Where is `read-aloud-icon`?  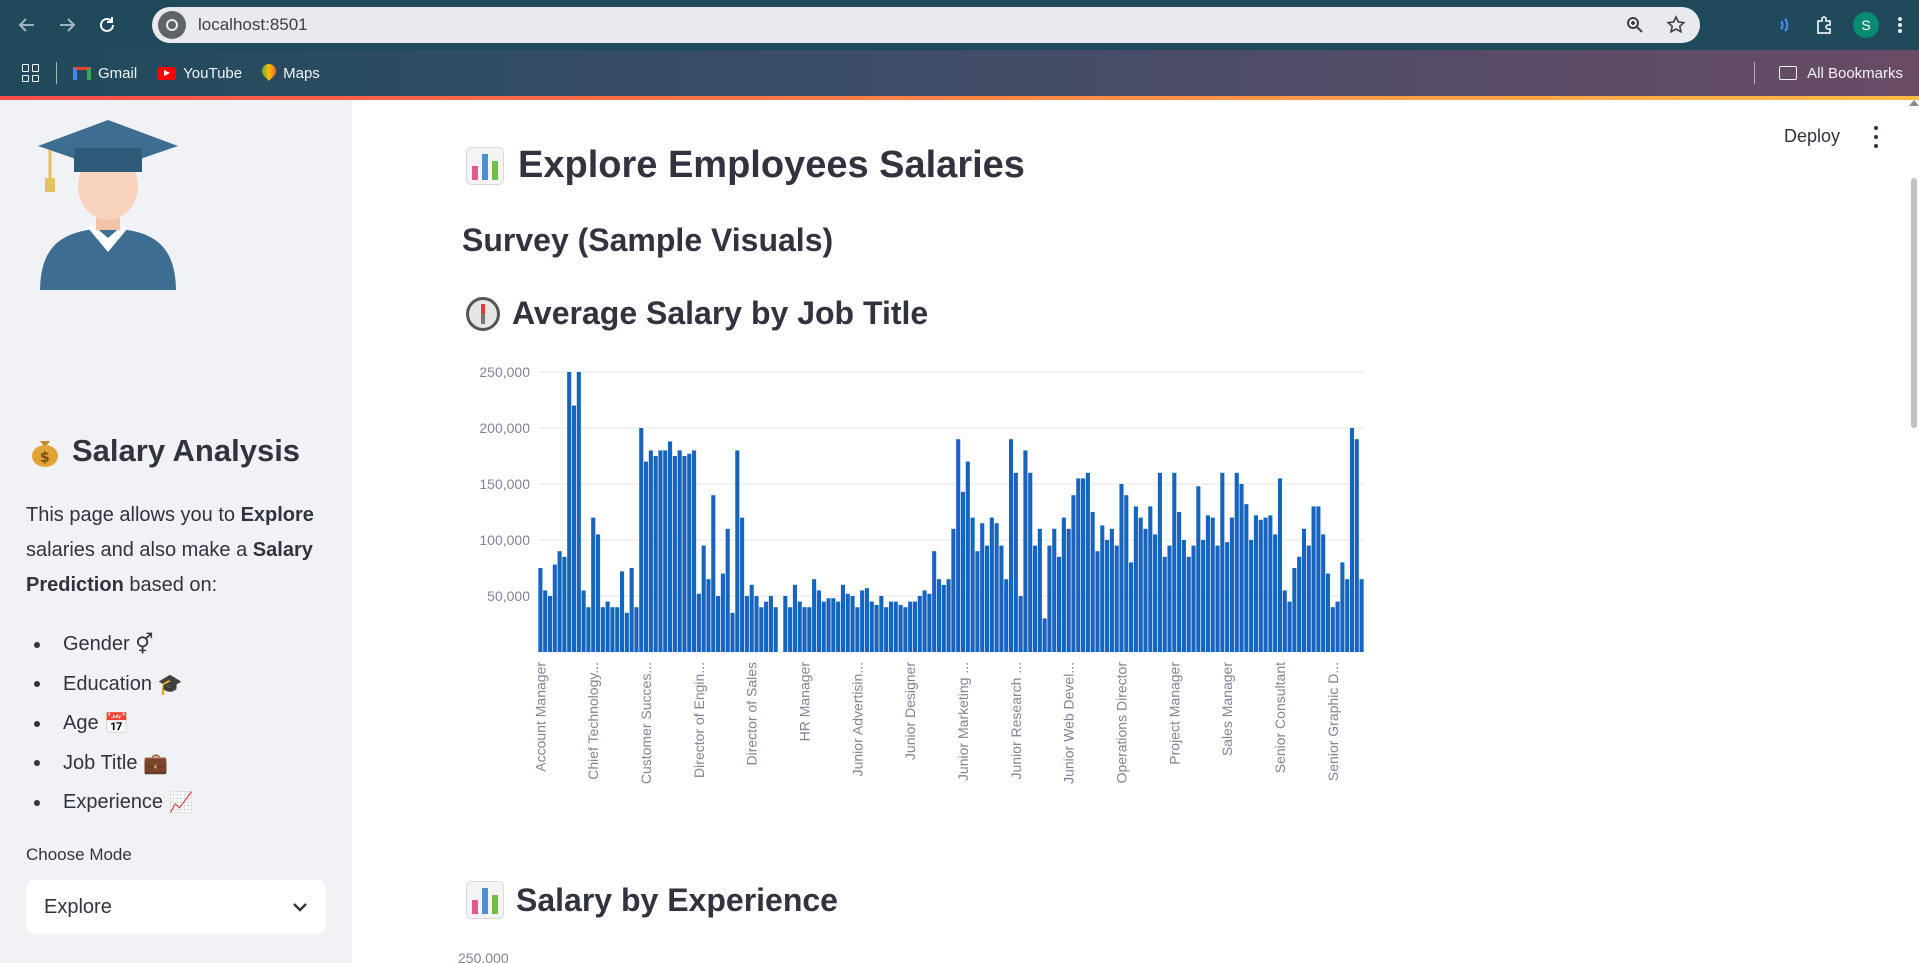 read-aloud-icon is located at coordinates (1787, 25).